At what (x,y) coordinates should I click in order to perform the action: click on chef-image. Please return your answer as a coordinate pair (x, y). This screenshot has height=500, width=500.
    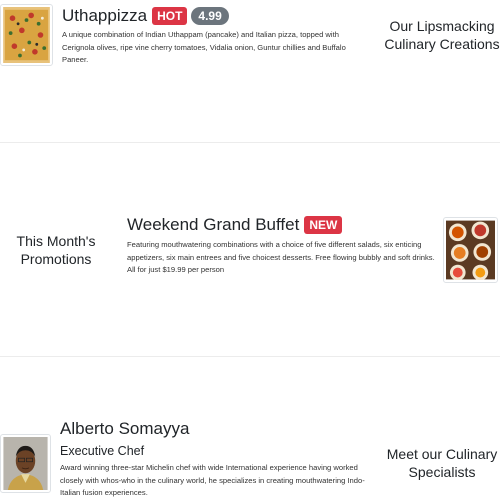
    Looking at the image, I should click on (25, 463).